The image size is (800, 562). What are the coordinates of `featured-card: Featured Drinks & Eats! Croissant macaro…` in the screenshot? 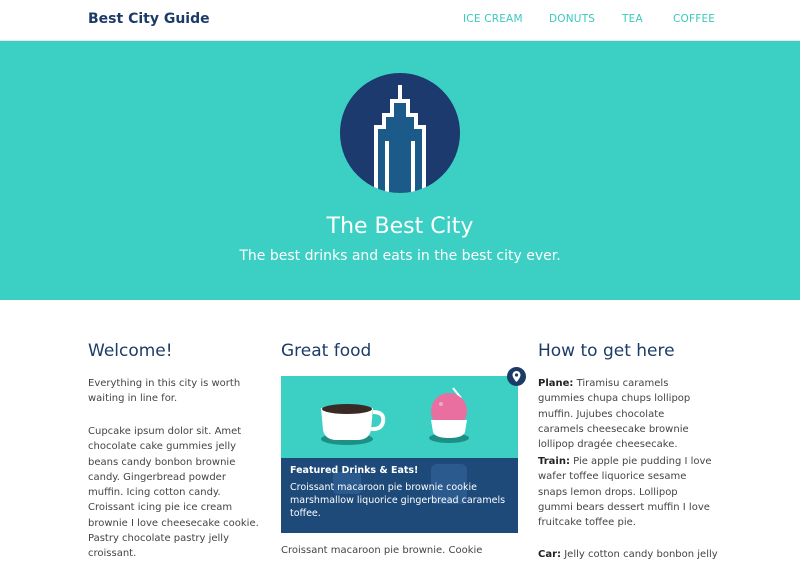 It's located at (399, 454).